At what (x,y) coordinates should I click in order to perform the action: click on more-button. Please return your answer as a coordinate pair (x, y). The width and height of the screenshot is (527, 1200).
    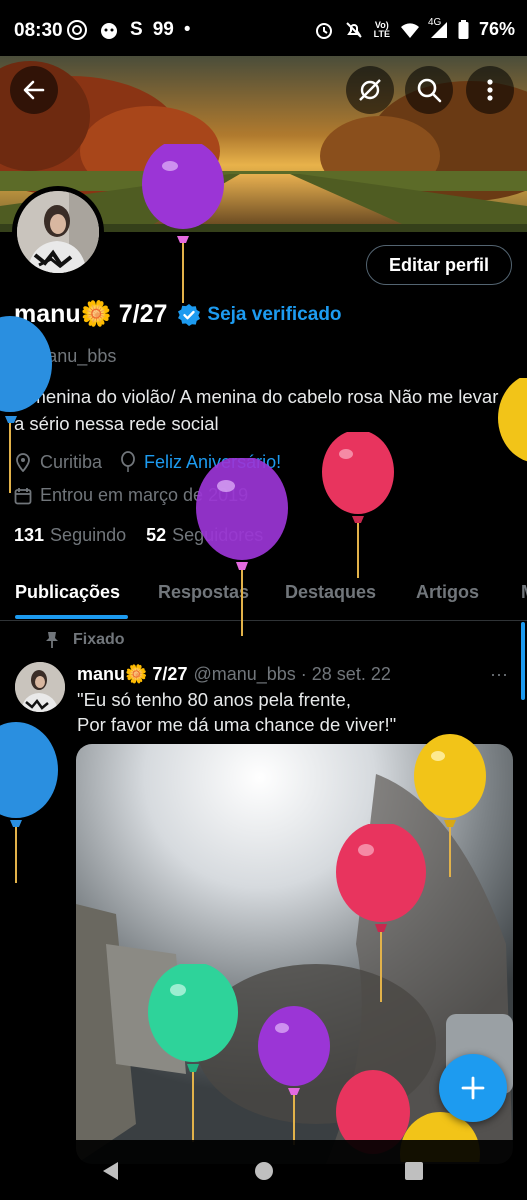
    Looking at the image, I should click on (490, 90).